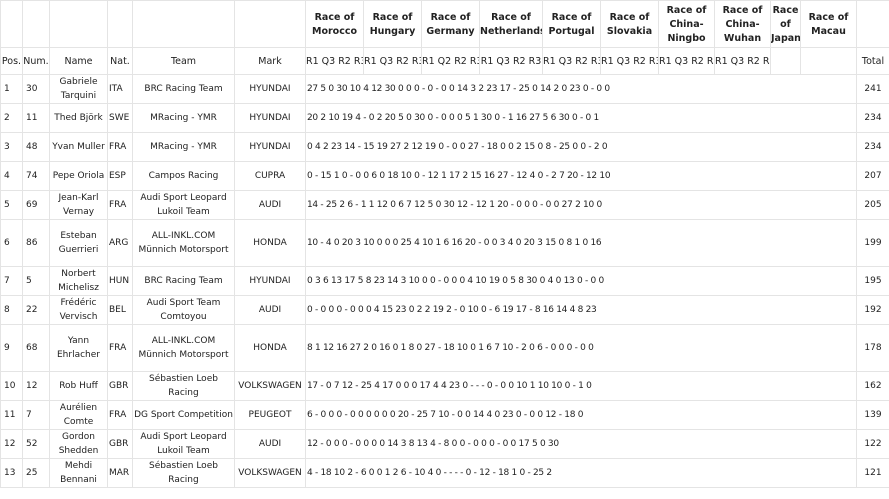  I want to click on race-cols: R1 Q2 R2 R3, so click(450, 61).